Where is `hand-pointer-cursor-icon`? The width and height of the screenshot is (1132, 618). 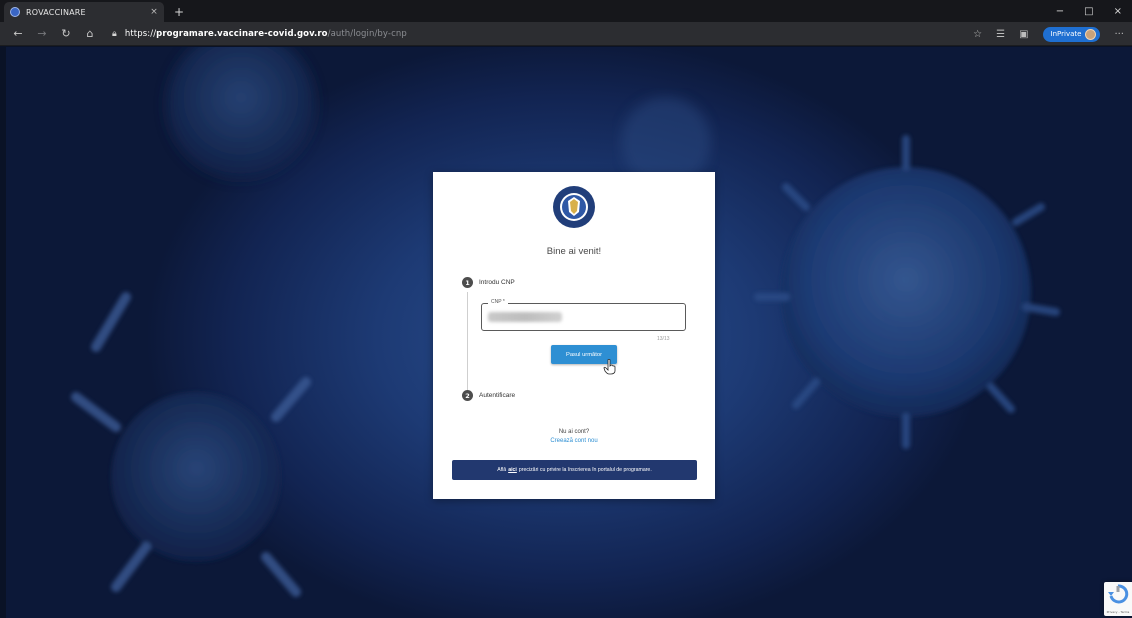
hand-pointer-cursor-icon is located at coordinates (609, 367).